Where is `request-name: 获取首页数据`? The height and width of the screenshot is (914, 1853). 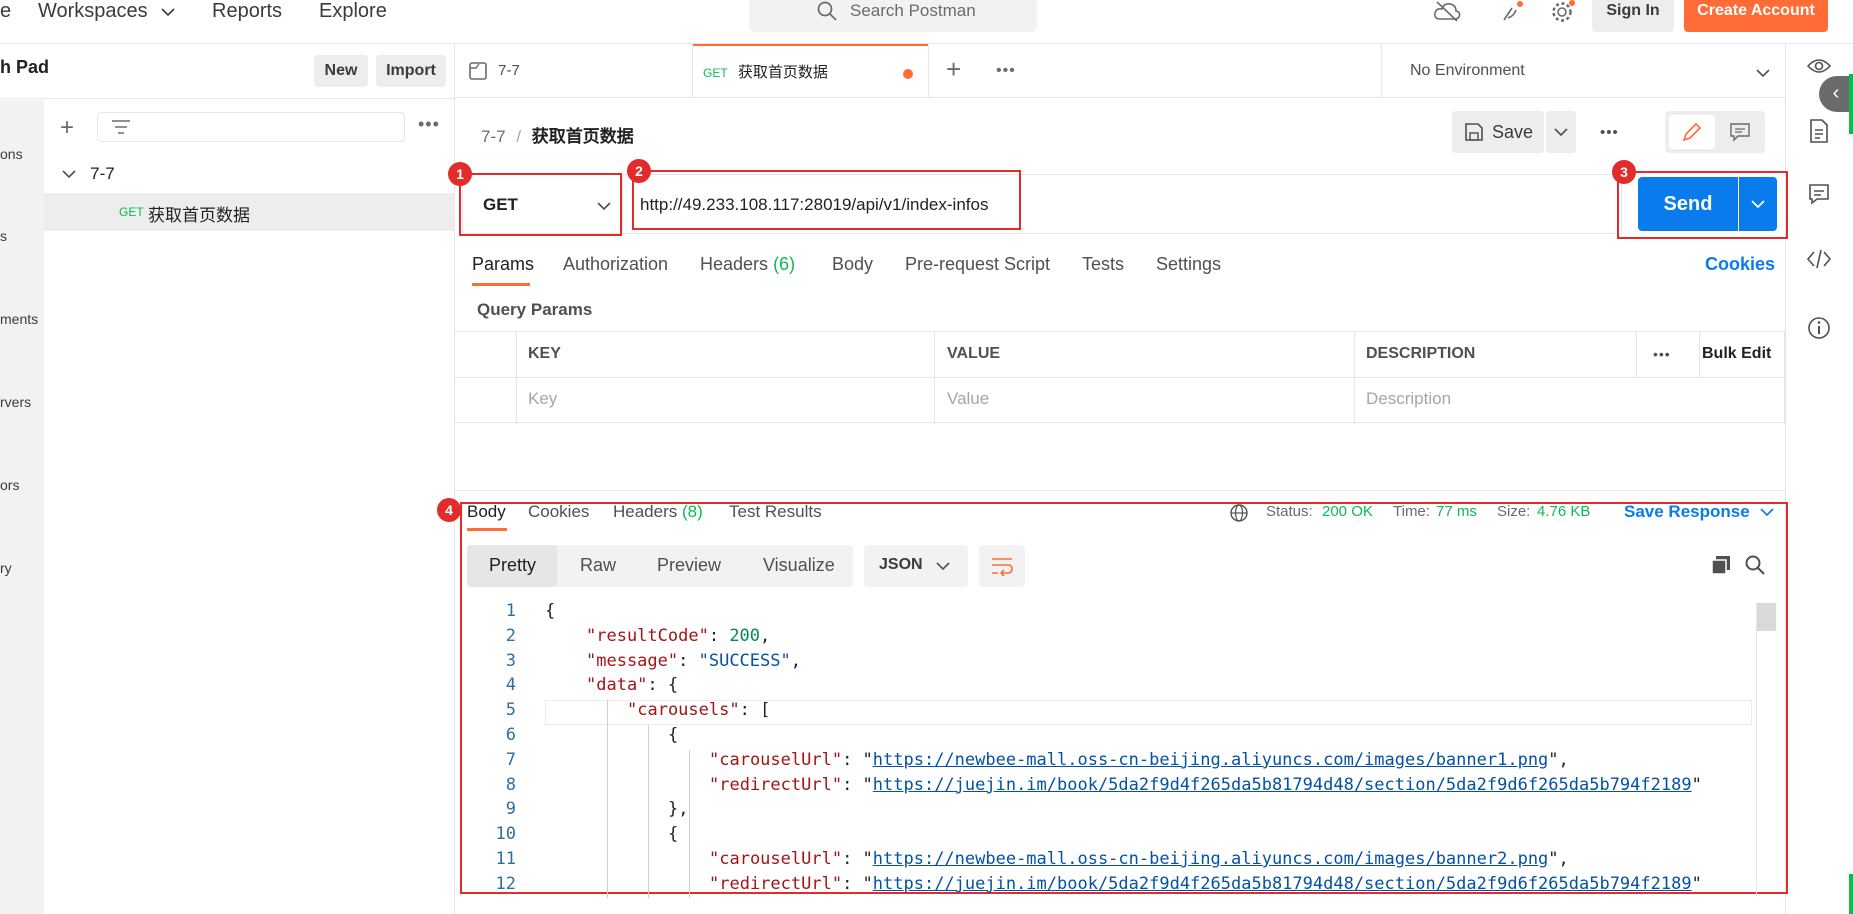
request-name: 获取首页数据 is located at coordinates (199, 215).